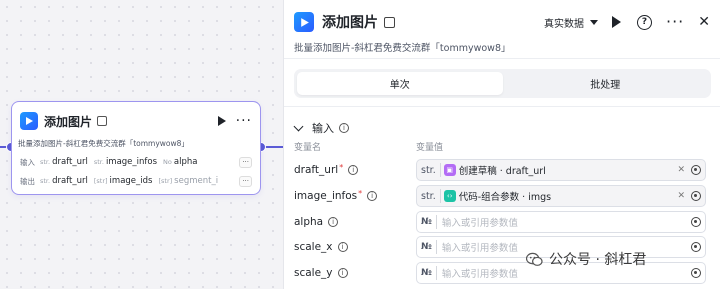 This screenshot has height=289, width=720. I want to click on param-value-field: str. ▣ 创建草稿 · draft_url ✕, so click(561, 170).